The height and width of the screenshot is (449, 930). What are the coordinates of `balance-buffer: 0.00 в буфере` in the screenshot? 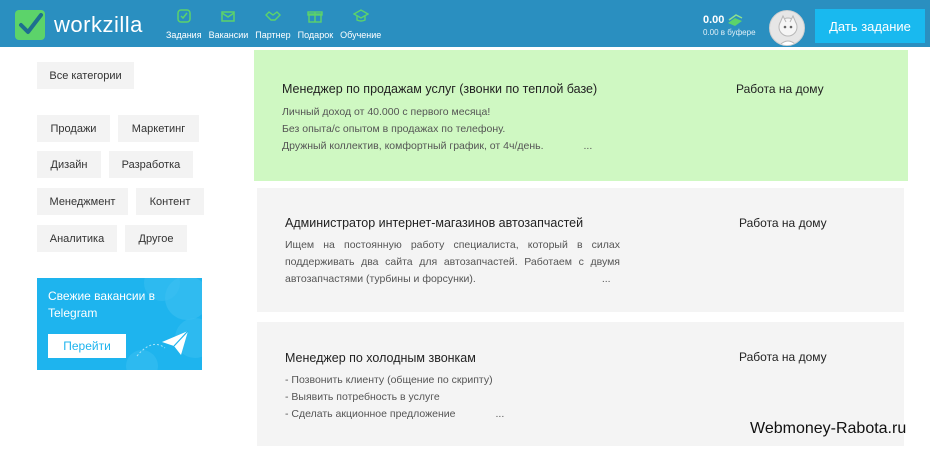 It's located at (729, 32).